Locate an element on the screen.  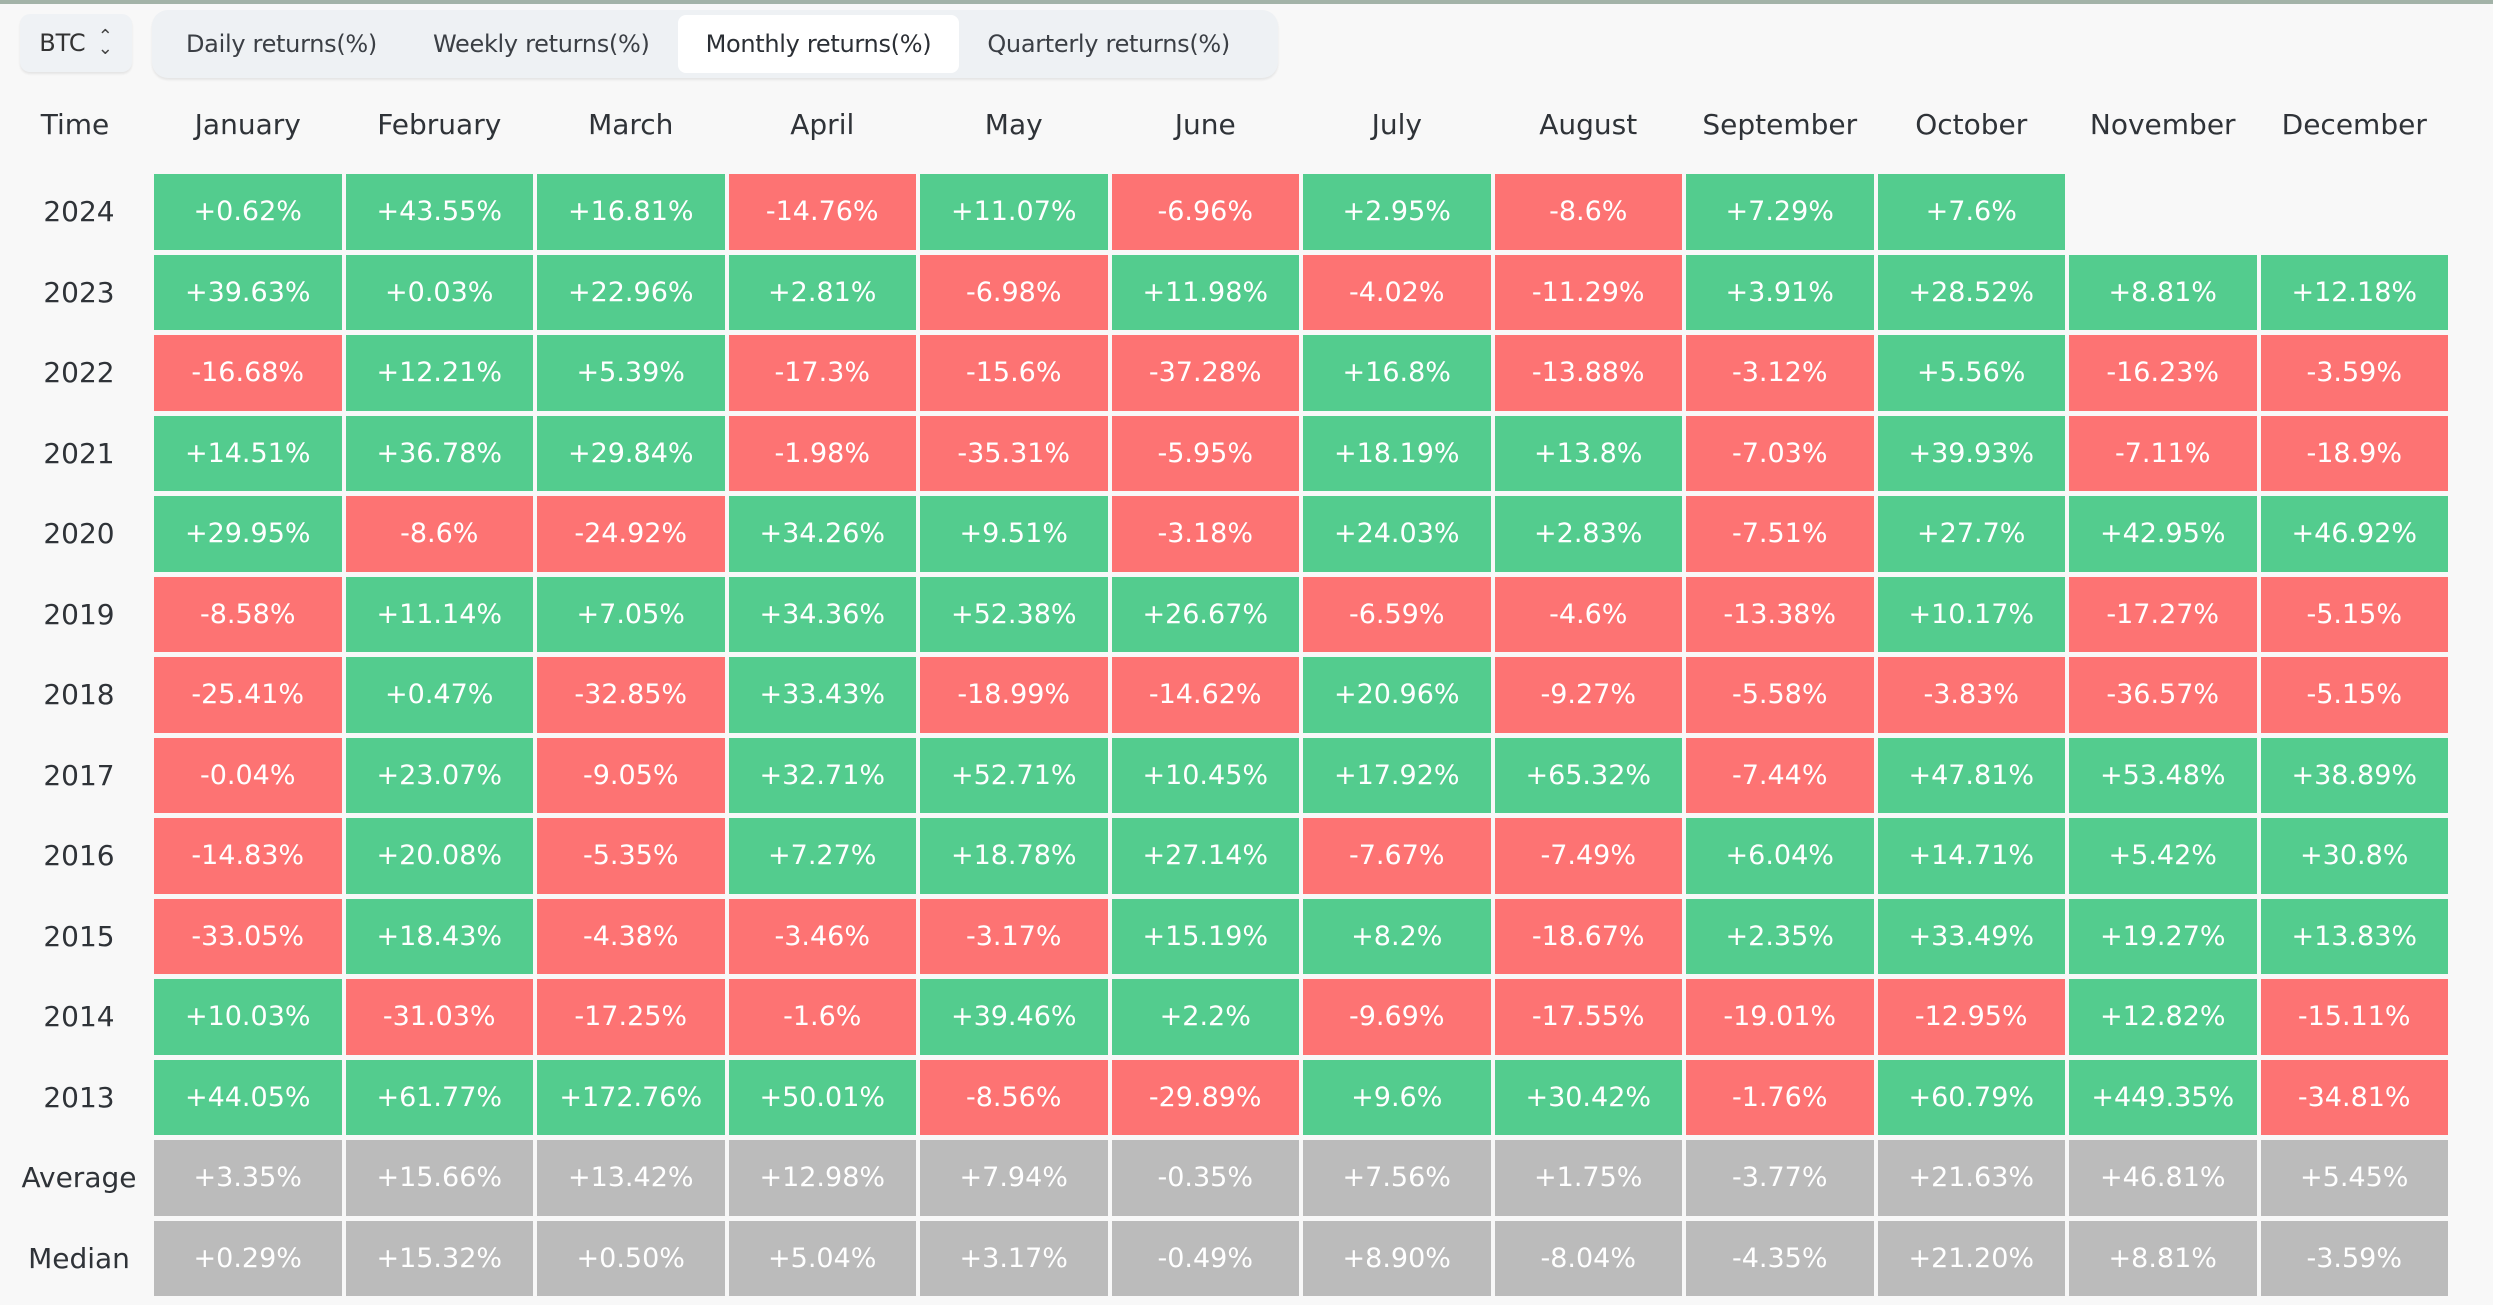
return-cell: -5.95% is located at coordinates (1205, 453).